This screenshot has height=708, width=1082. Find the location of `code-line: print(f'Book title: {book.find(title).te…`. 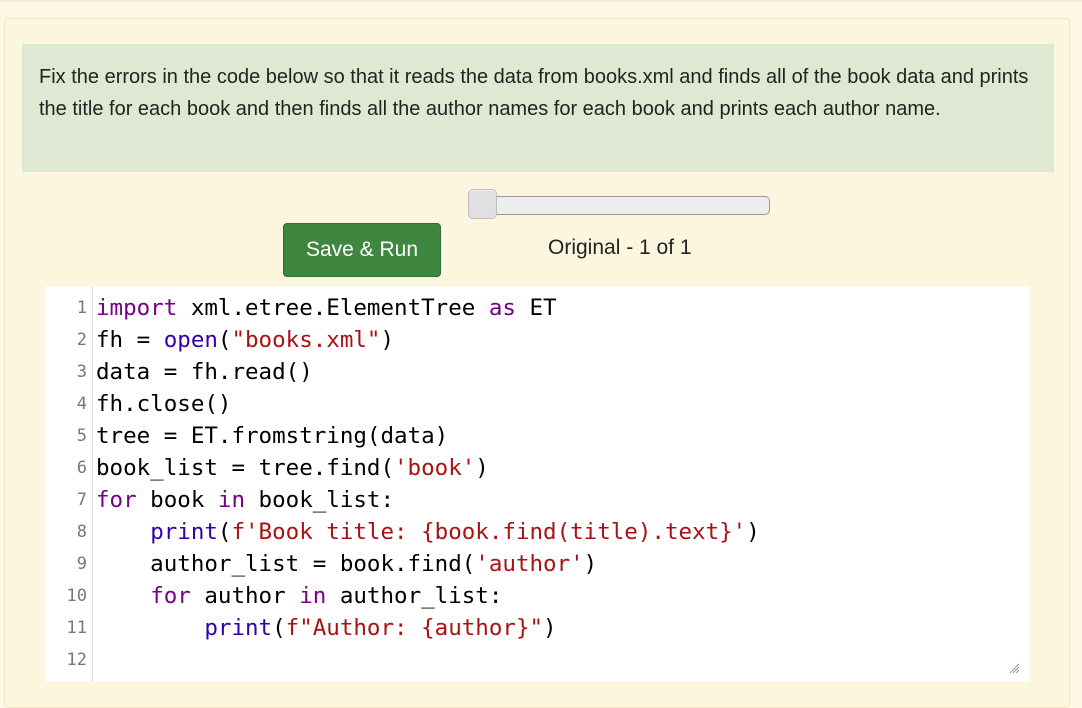

code-line: print(f'Book title: {book.find(title).te… is located at coordinates (428, 532).